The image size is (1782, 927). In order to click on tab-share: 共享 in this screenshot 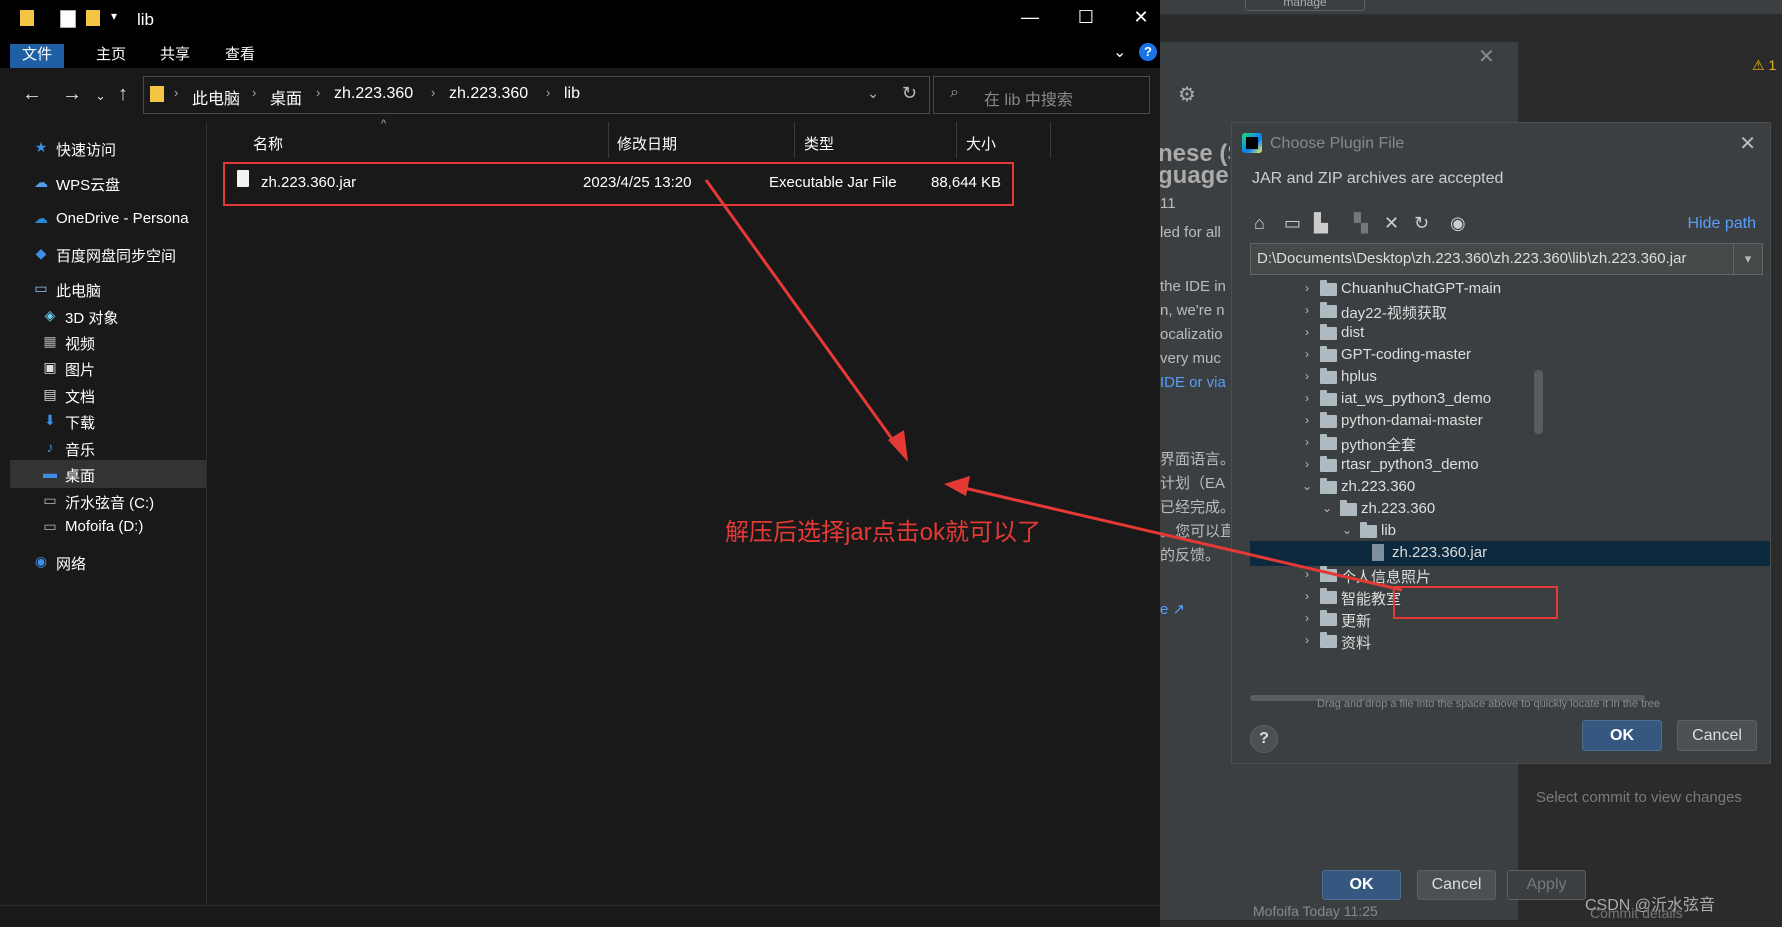, I will do `click(175, 56)`.